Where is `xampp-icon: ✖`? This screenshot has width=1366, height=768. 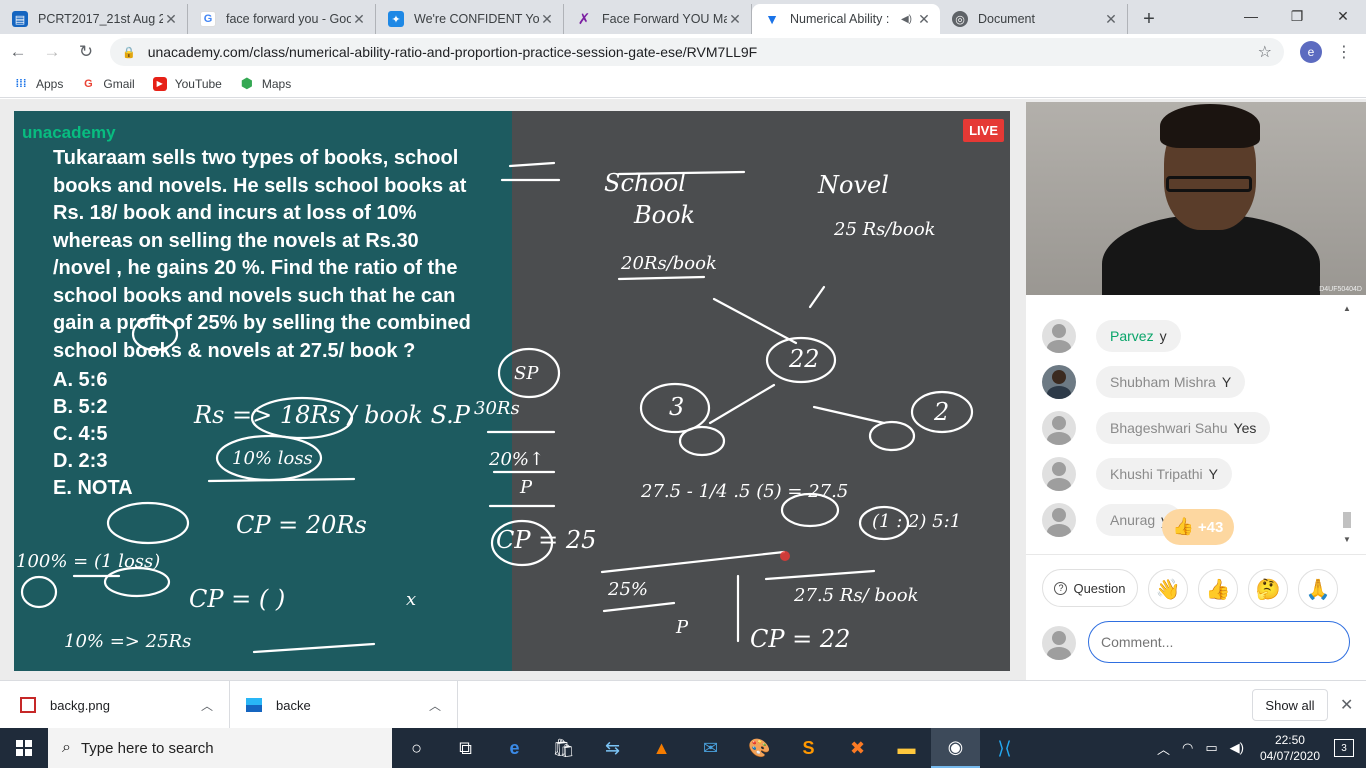
xampp-icon: ✖ is located at coordinates (857, 748).